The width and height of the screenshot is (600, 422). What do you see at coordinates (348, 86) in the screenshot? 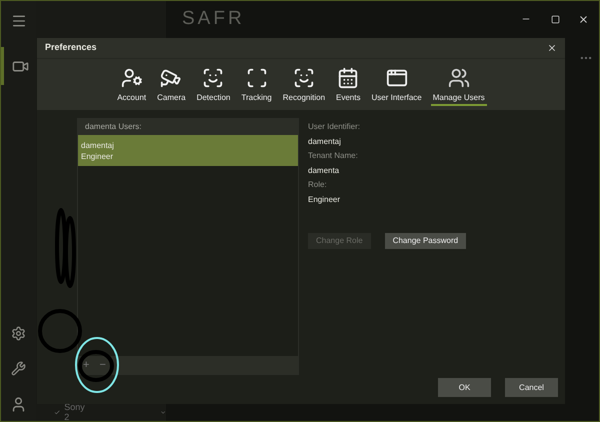
I see `preference-tab: Events` at bounding box center [348, 86].